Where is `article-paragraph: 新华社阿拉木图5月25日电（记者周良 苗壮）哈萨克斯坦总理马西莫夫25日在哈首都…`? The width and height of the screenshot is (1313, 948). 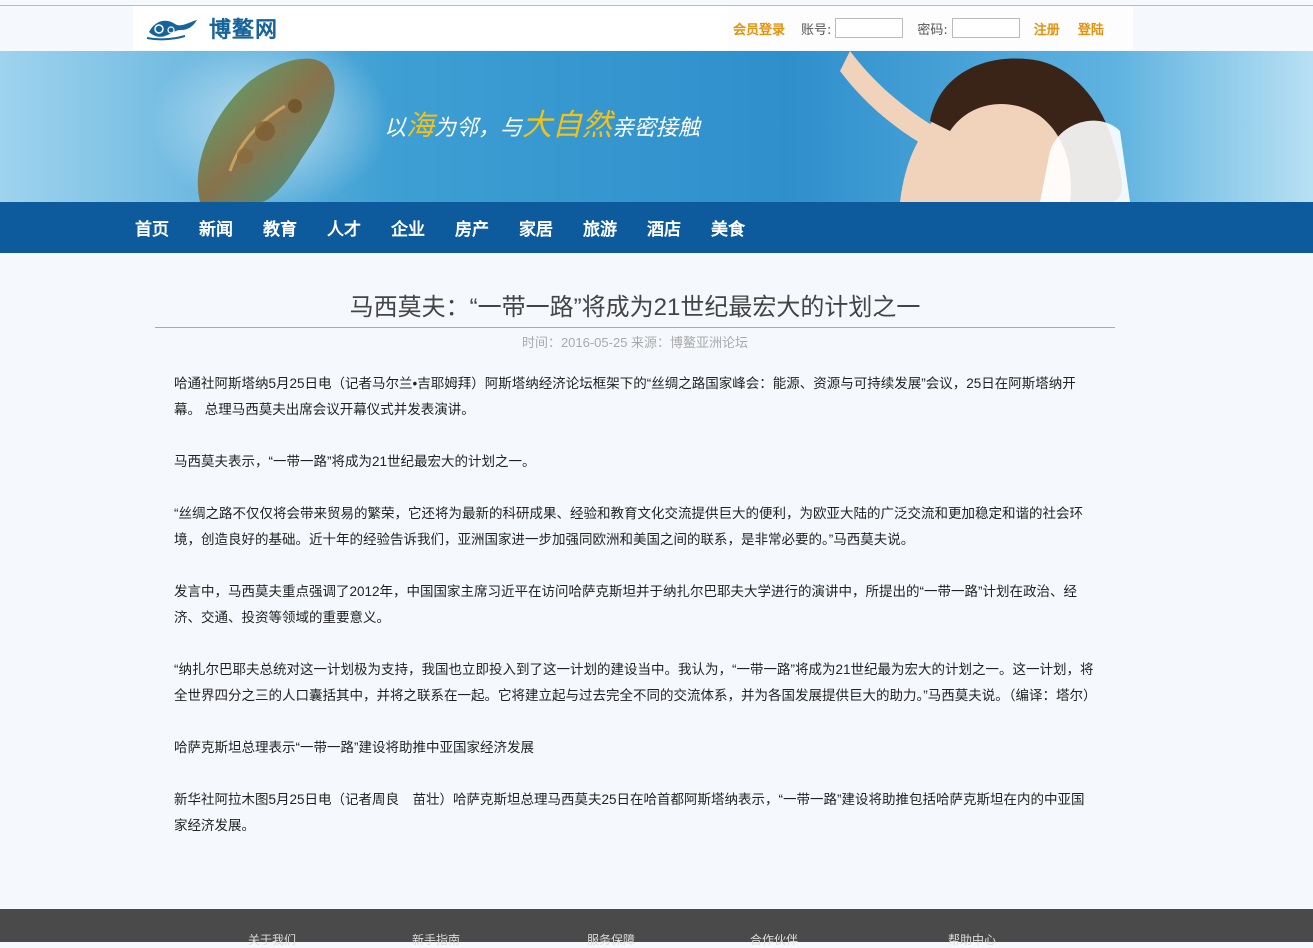 article-paragraph: 新华社阿拉木图5月25日电（记者周良 苗壮）哈萨克斯坦总理马西莫夫25日在哈首都… is located at coordinates (629, 812).